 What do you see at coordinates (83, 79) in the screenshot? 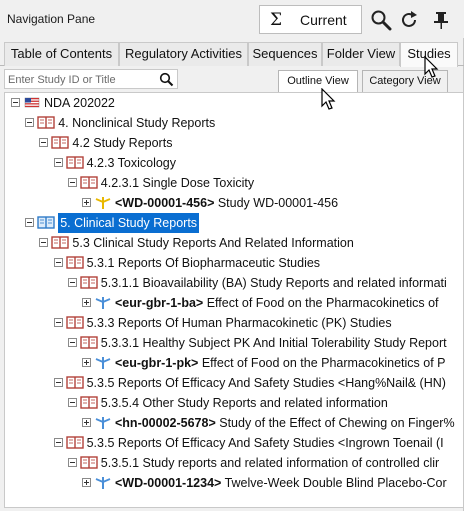
I see `study-search-input` at bounding box center [83, 79].